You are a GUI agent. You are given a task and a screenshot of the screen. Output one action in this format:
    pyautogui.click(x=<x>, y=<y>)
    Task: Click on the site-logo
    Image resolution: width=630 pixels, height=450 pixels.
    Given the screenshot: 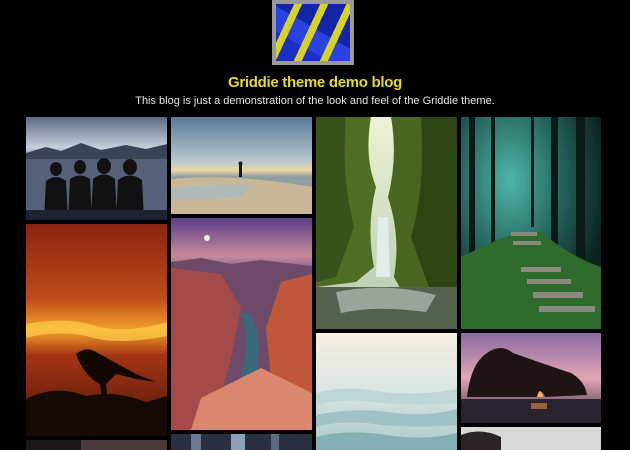 What is the action you would take?
    pyautogui.click(x=313, y=32)
    